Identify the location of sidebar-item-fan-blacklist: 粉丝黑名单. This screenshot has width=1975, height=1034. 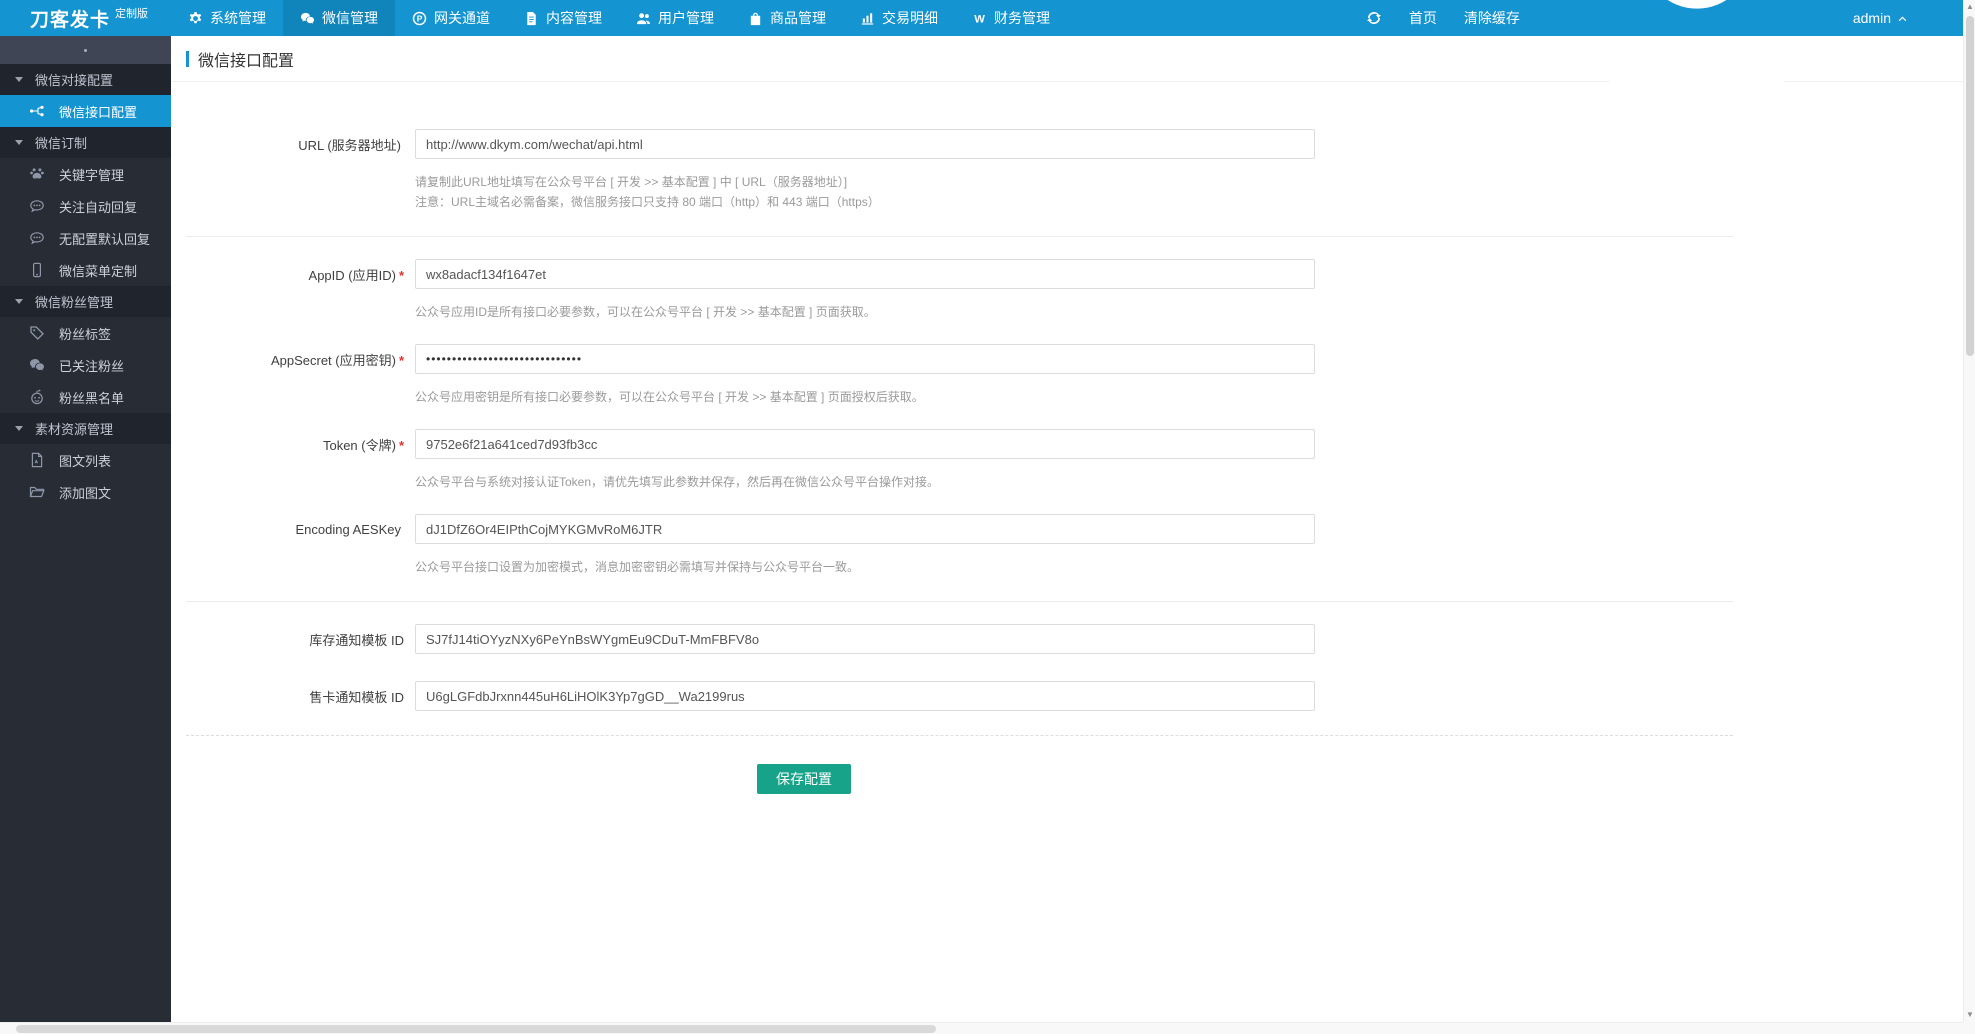
(85, 397).